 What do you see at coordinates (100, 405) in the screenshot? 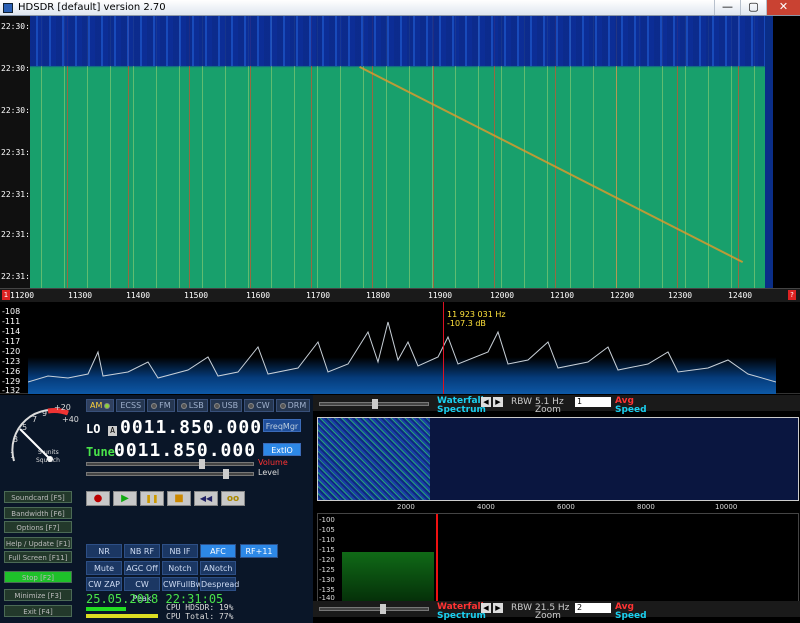
I see `mode-am: AM` at bounding box center [100, 405].